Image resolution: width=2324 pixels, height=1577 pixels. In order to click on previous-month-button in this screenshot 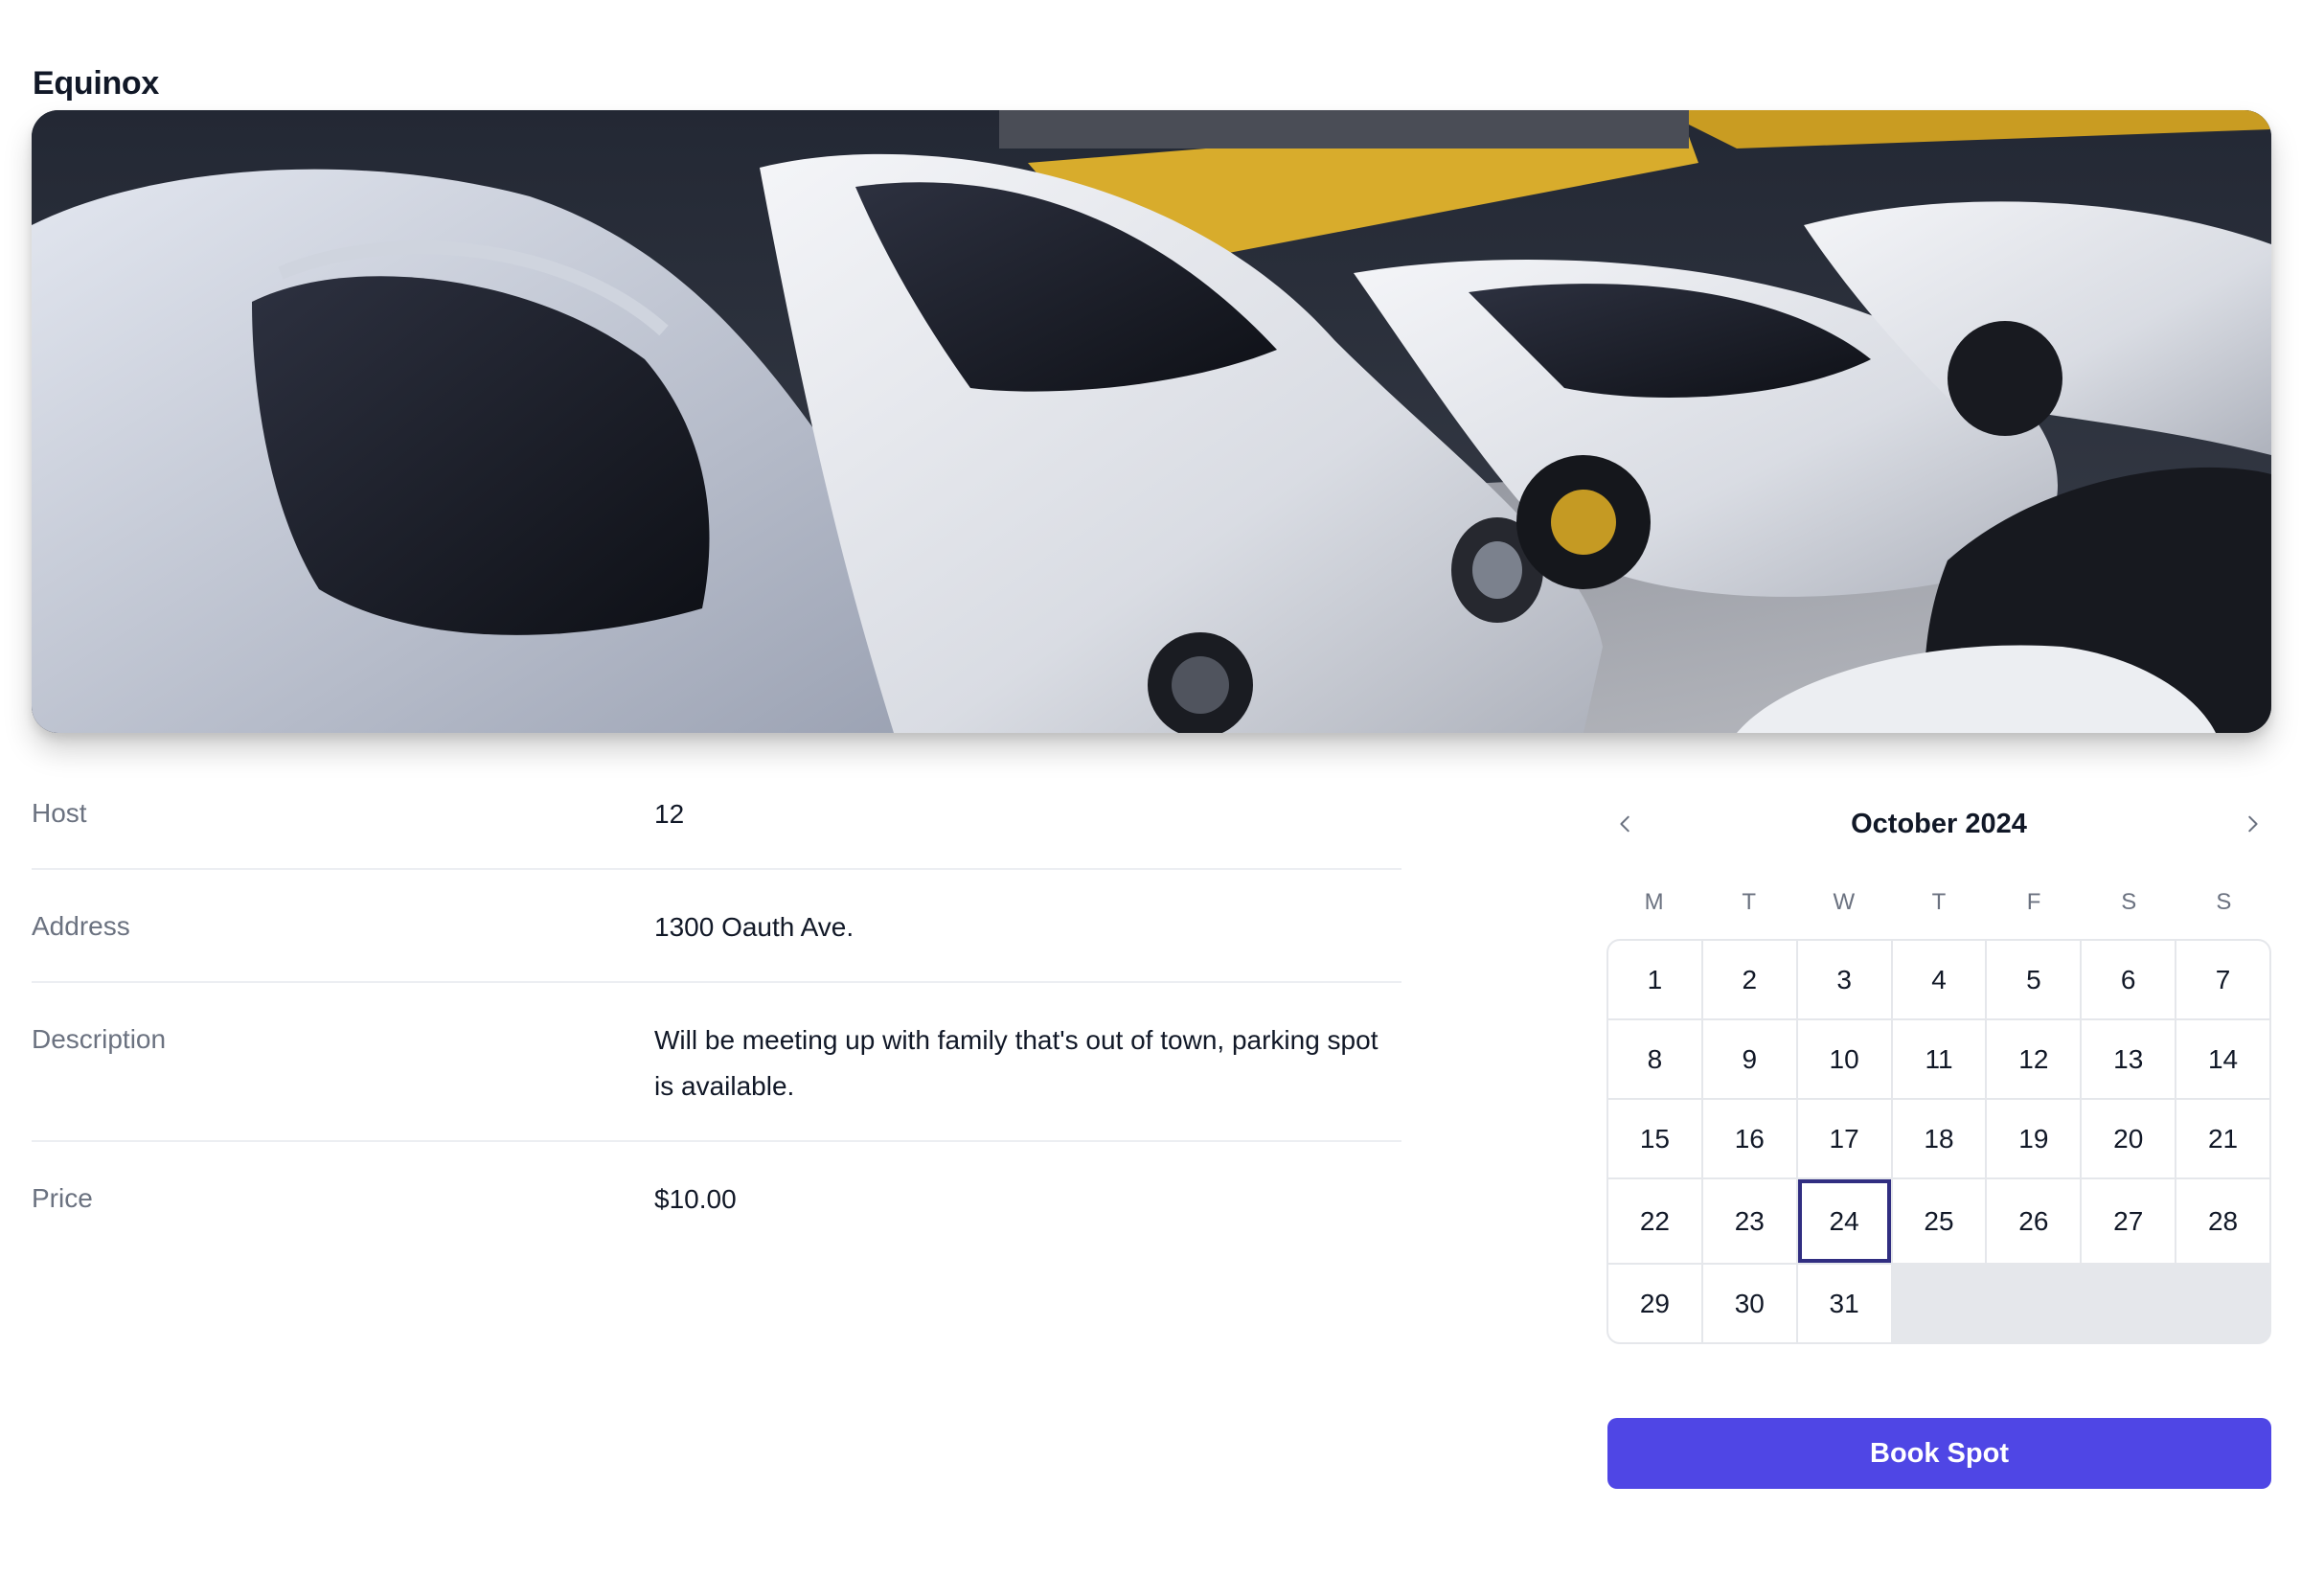, I will do `click(1625, 824)`.